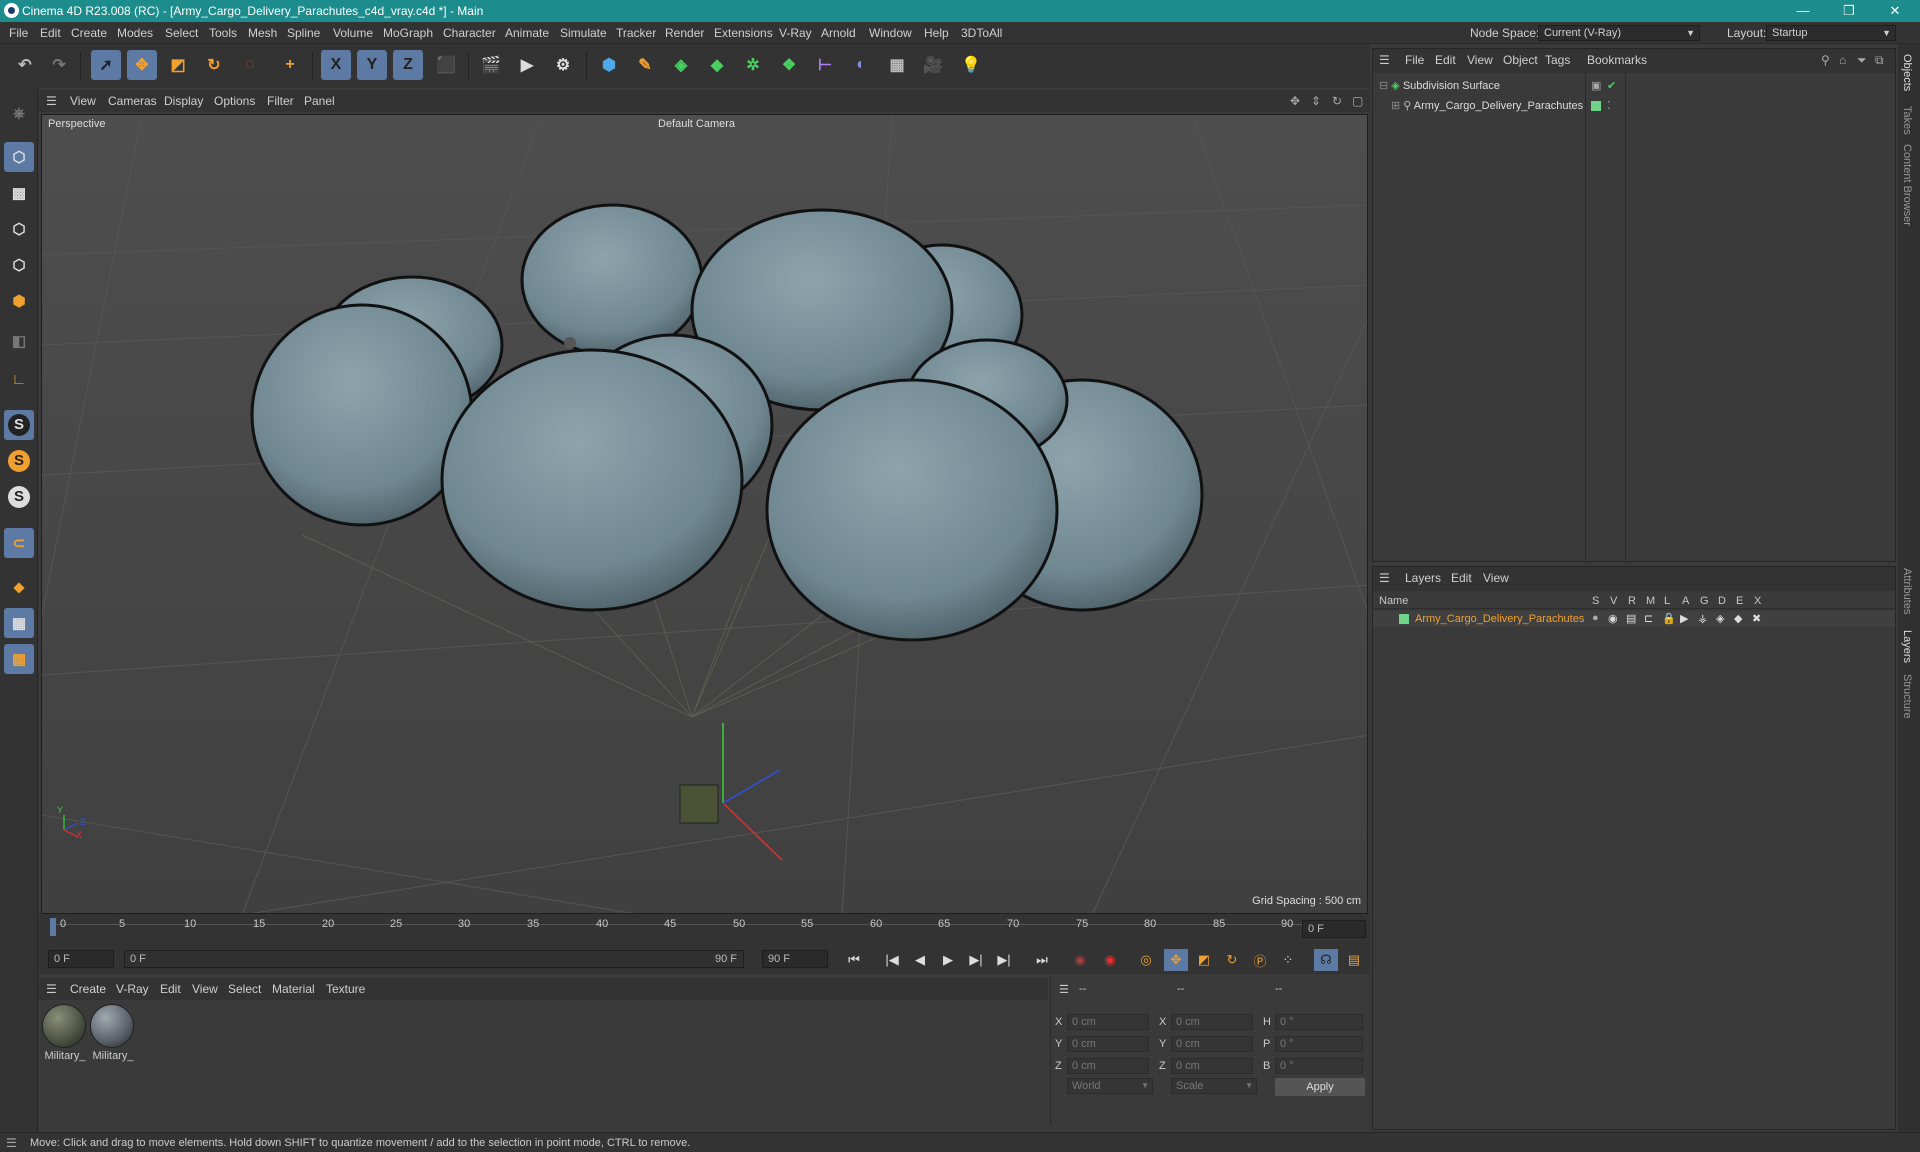  What do you see at coordinates (1879, 60) in the screenshot?
I see `new-window-icon: ⧉` at bounding box center [1879, 60].